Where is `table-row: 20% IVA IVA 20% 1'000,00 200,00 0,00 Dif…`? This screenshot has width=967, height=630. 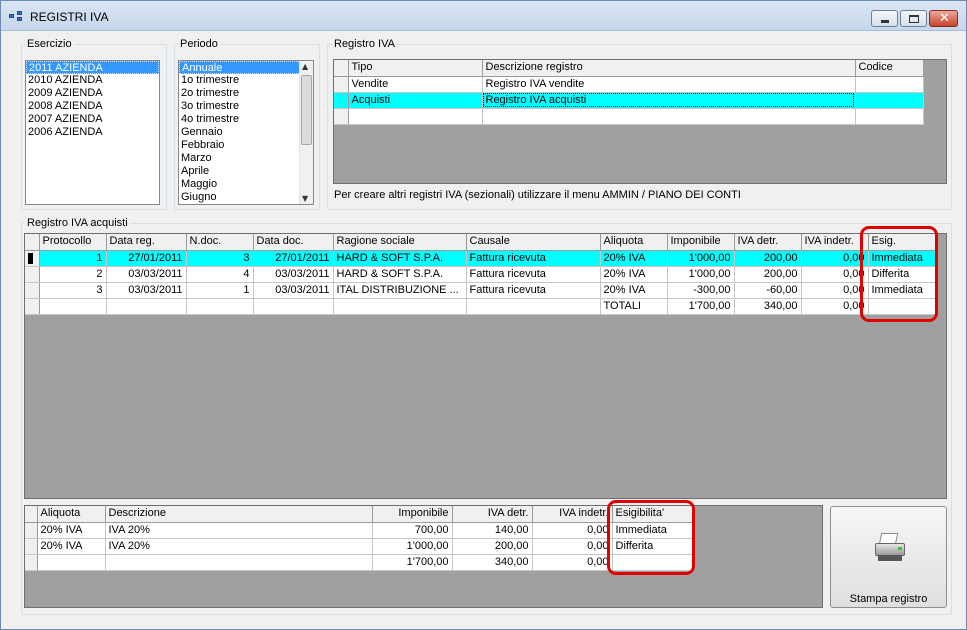
table-row: 20% IVA IVA 20% 1'000,00 200,00 0,00 Dif… is located at coordinates (359, 546).